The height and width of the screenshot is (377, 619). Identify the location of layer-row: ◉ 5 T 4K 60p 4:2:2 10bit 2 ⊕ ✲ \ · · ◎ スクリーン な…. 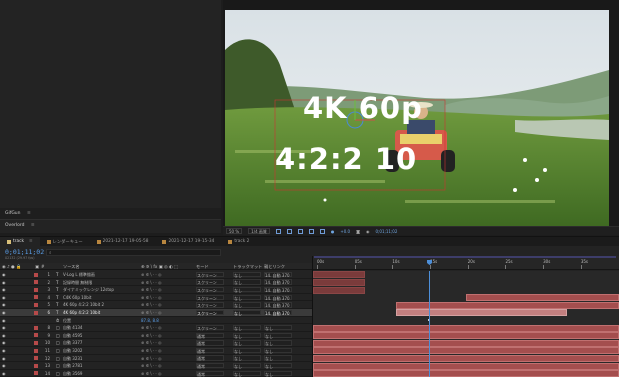
(156, 305).